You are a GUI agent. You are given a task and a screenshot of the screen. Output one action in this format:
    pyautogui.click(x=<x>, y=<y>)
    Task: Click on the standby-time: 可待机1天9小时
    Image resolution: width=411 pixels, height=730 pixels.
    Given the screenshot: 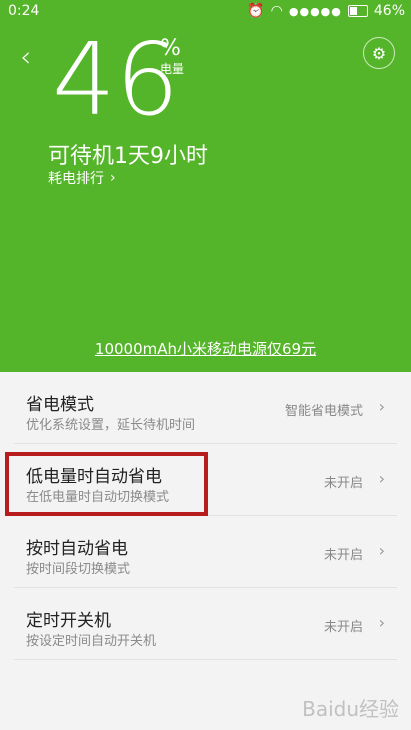 What is the action you would take?
    pyautogui.click(x=128, y=156)
    